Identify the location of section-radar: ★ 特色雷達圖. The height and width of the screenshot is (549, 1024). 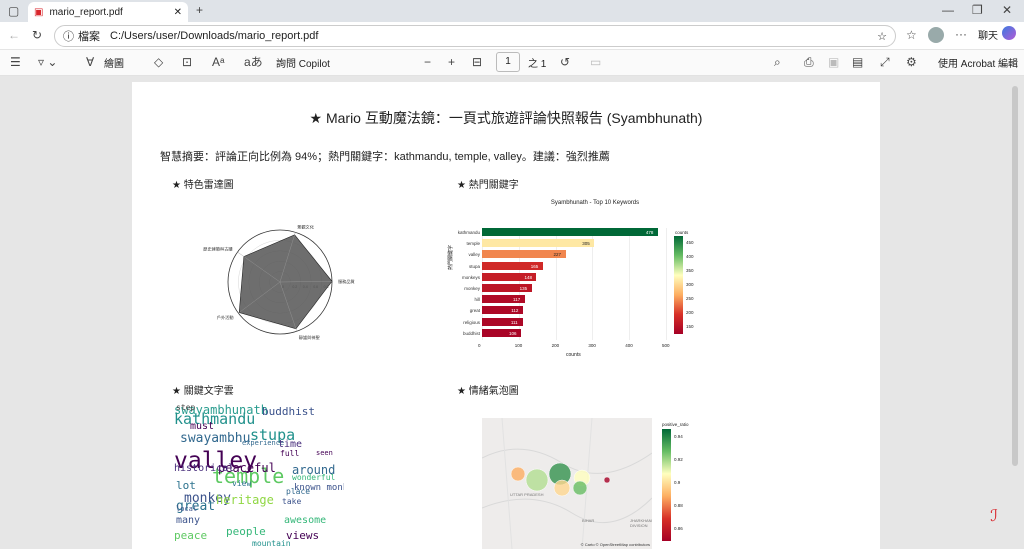
(203, 185).